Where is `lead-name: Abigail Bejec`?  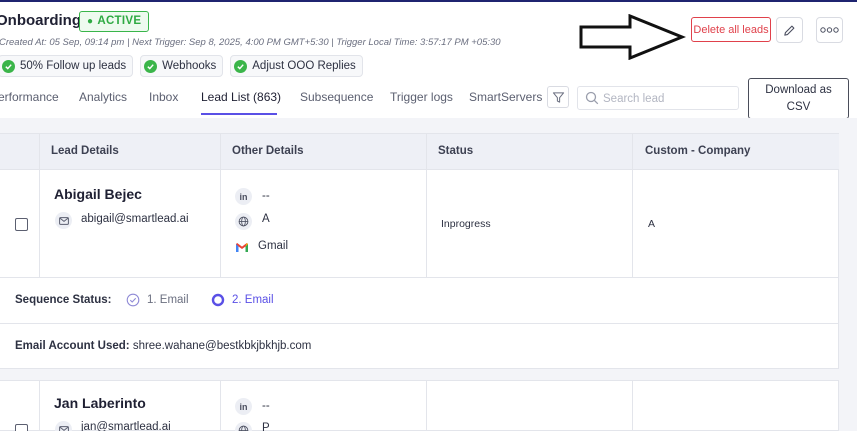 lead-name: Abigail Bejec is located at coordinates (98, 194).